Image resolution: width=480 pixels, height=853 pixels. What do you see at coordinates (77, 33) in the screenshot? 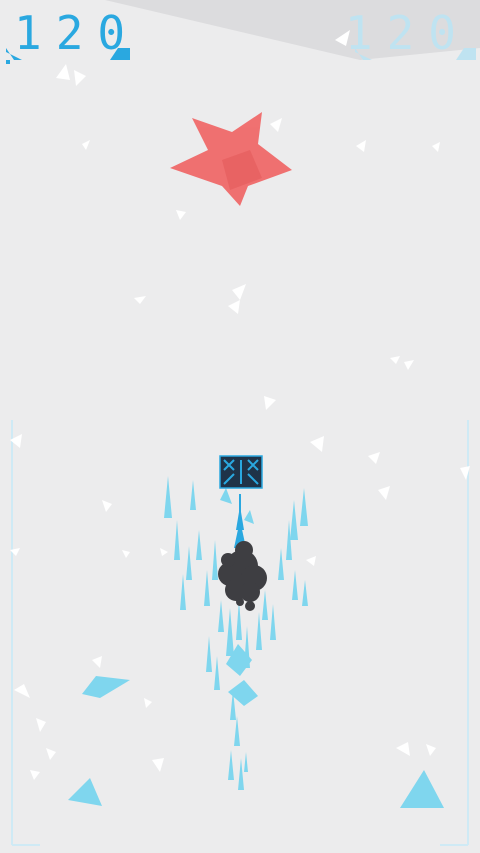
I see `score-display-left: 120` at bounding box center [77, 33].